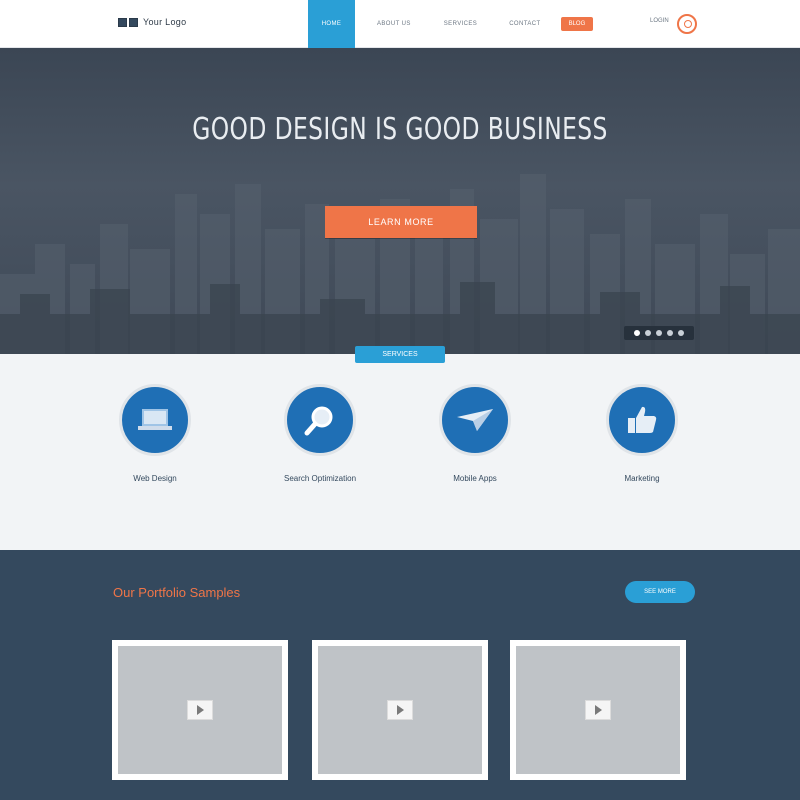 The image size is (800, 800). What do you see at coordinates (320, 420) in the screenshot?
I see `magnifier-icon` at bounding box center [320, 420].